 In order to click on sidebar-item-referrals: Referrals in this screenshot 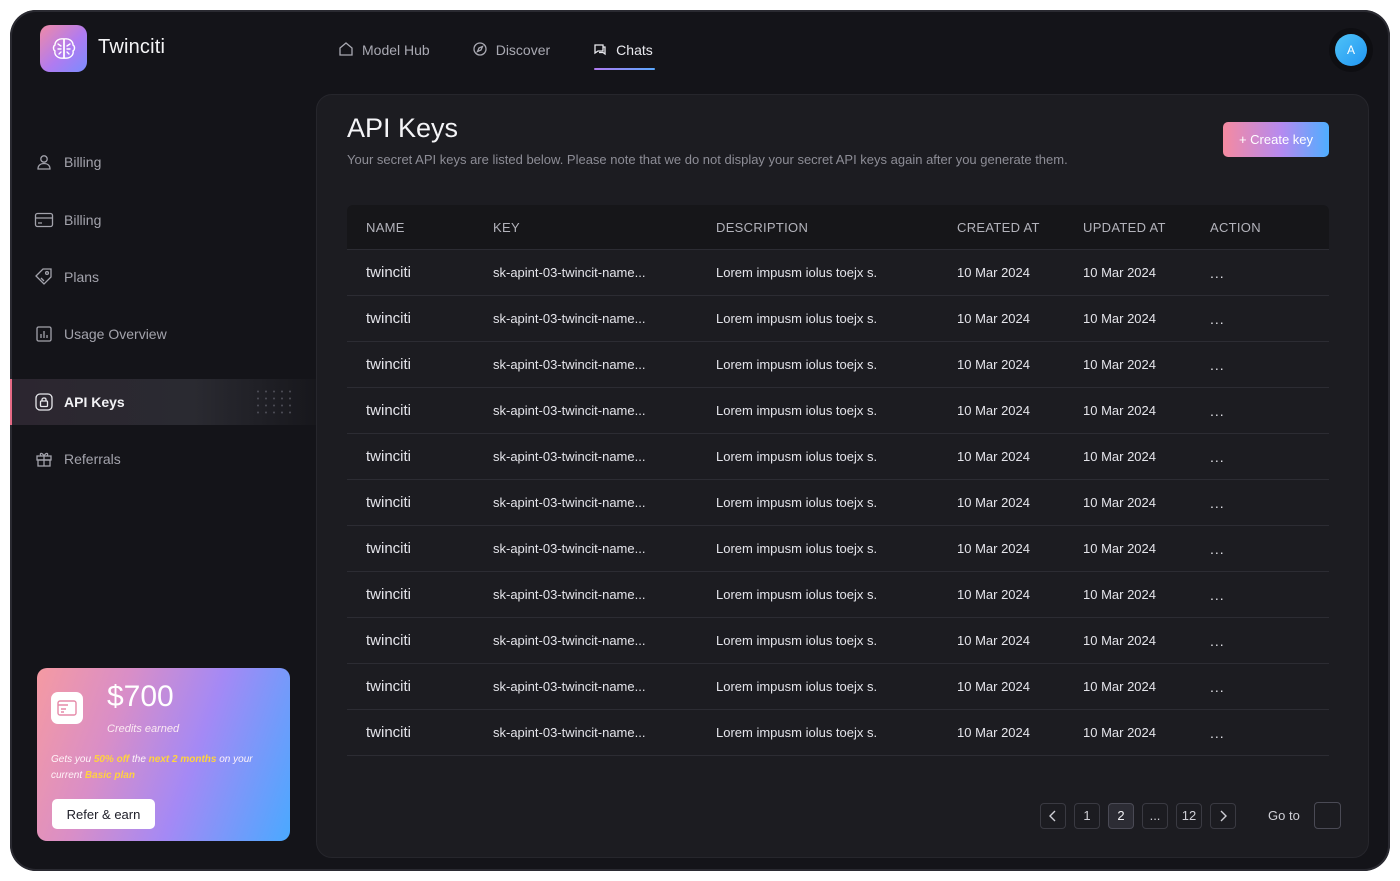, I will do `click(163, 459)`.